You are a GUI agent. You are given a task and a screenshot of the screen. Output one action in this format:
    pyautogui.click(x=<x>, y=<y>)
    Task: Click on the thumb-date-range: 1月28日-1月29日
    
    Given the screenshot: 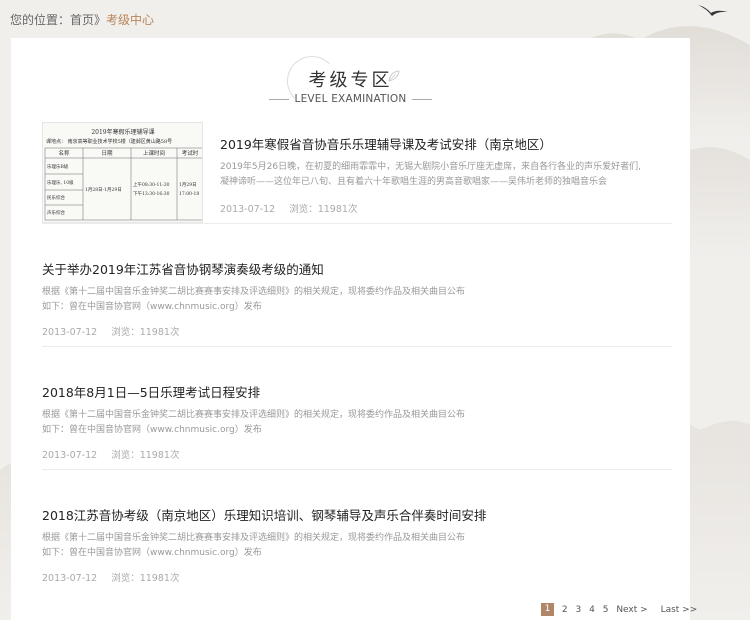 What is the action you would take?
    pyautogui.click(x=103, y=190)
    